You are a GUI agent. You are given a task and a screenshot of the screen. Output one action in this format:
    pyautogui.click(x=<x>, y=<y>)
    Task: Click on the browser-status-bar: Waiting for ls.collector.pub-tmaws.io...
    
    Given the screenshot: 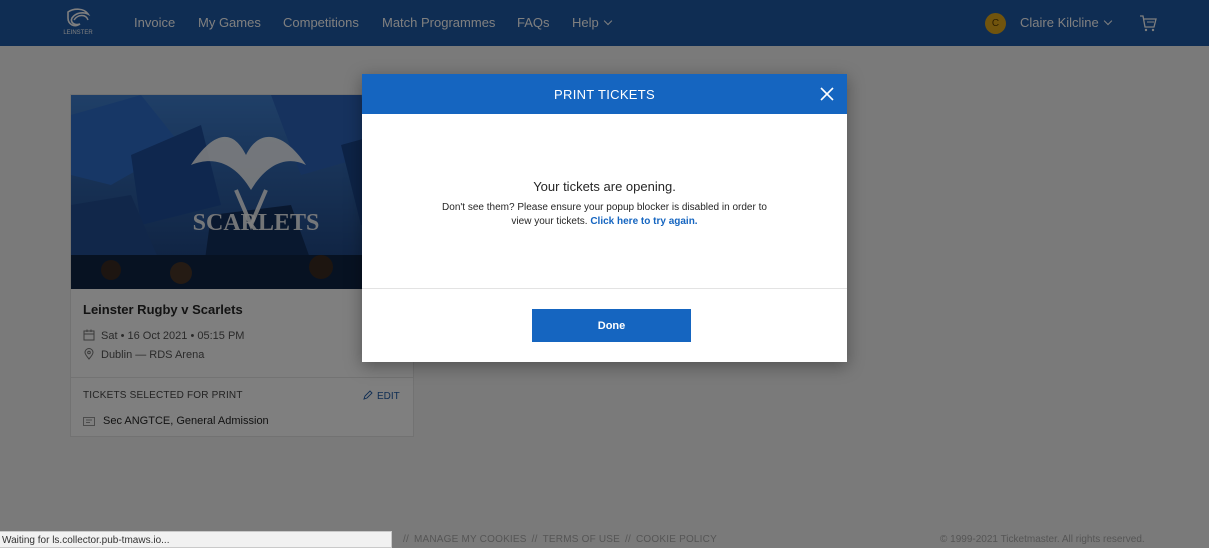 What is the action you would take?
    pyautogui.click(x=196, y=539)
    